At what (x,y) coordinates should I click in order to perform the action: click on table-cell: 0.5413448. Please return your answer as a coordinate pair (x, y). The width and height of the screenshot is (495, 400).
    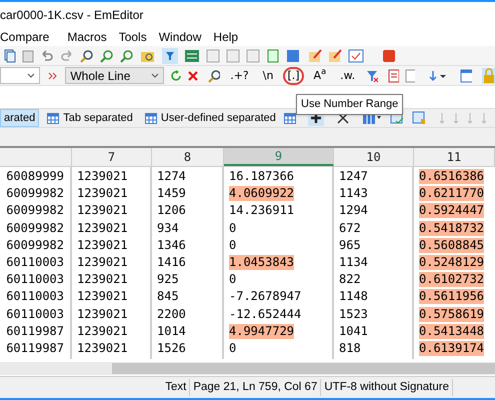
    Looking at the image, I should click on (451, 331).